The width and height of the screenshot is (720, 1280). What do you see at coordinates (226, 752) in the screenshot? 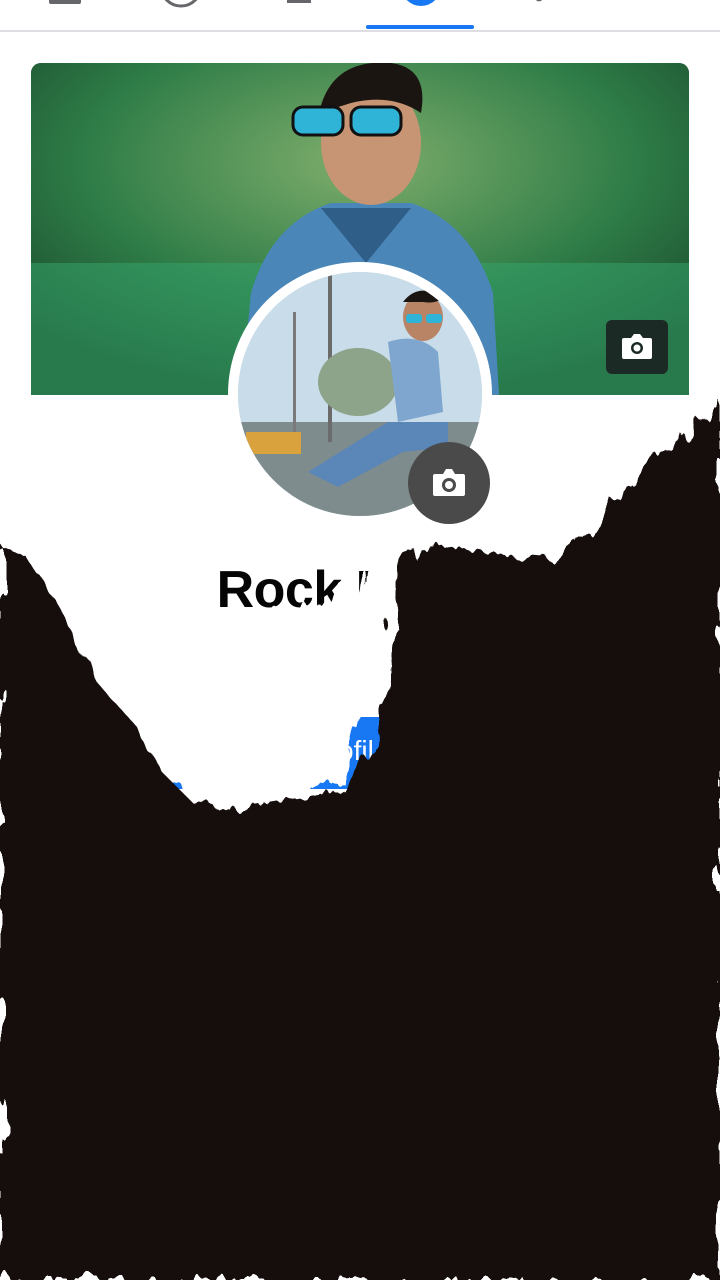
I see `pencil-icon` at bounding box center [226, 752].